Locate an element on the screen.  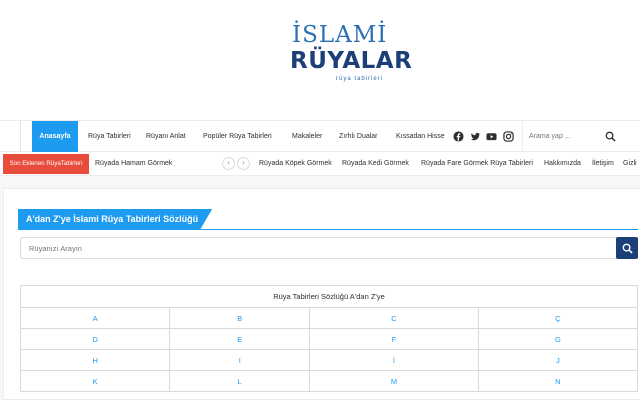
dream-search-box is located at coordinates (319, 248).